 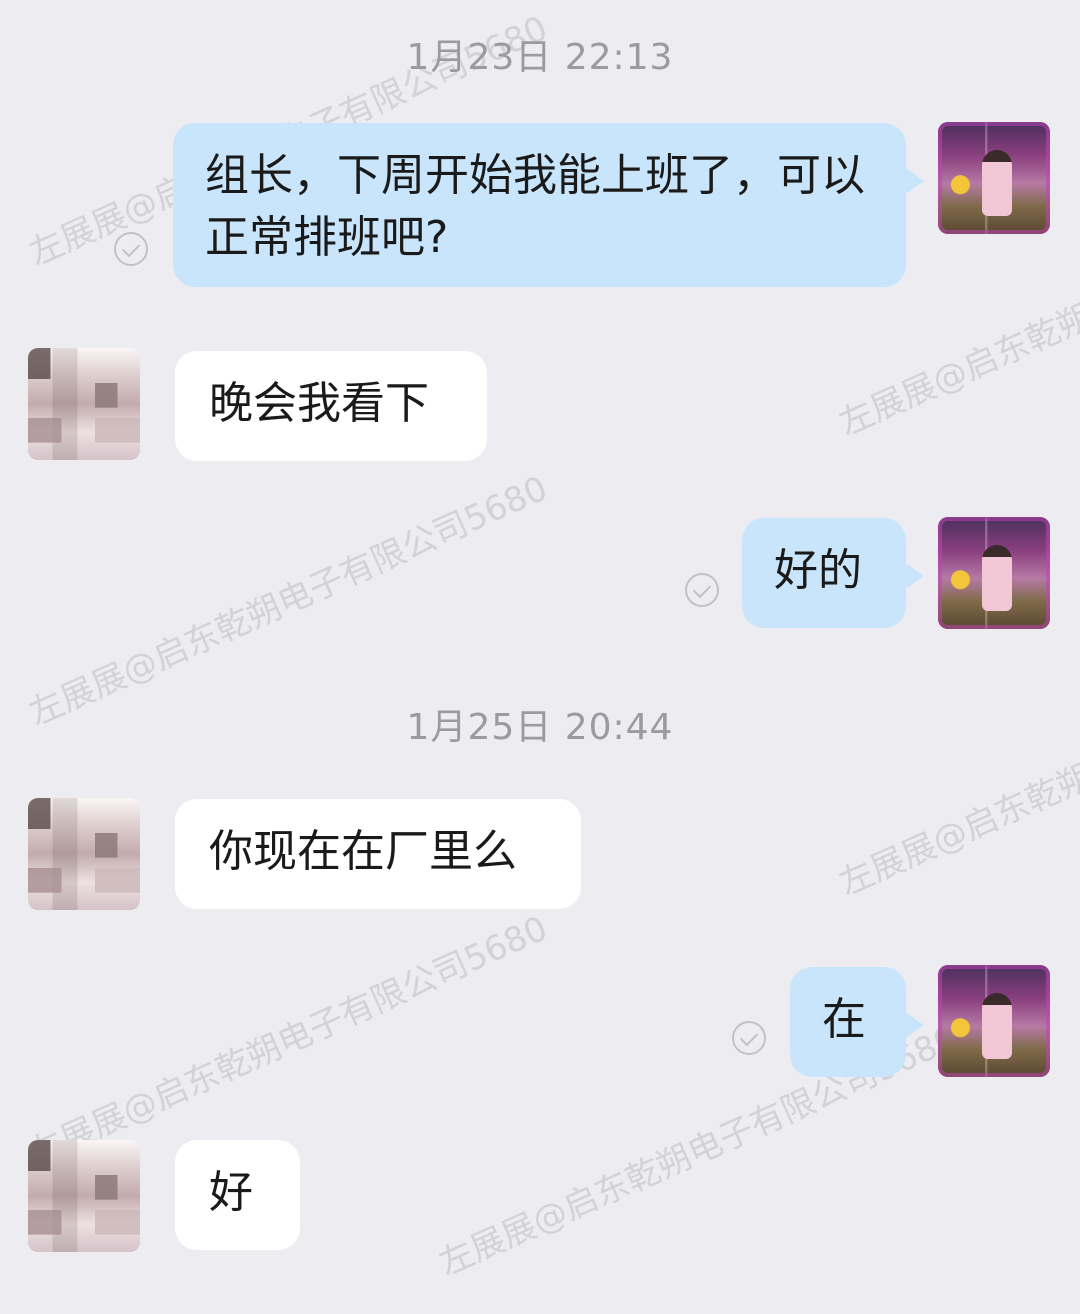 What do you see at coordinates (331, 406) in the screenshot?
I see `received-message-bubble: 晚会我看下` at bounding box center [331, 406].